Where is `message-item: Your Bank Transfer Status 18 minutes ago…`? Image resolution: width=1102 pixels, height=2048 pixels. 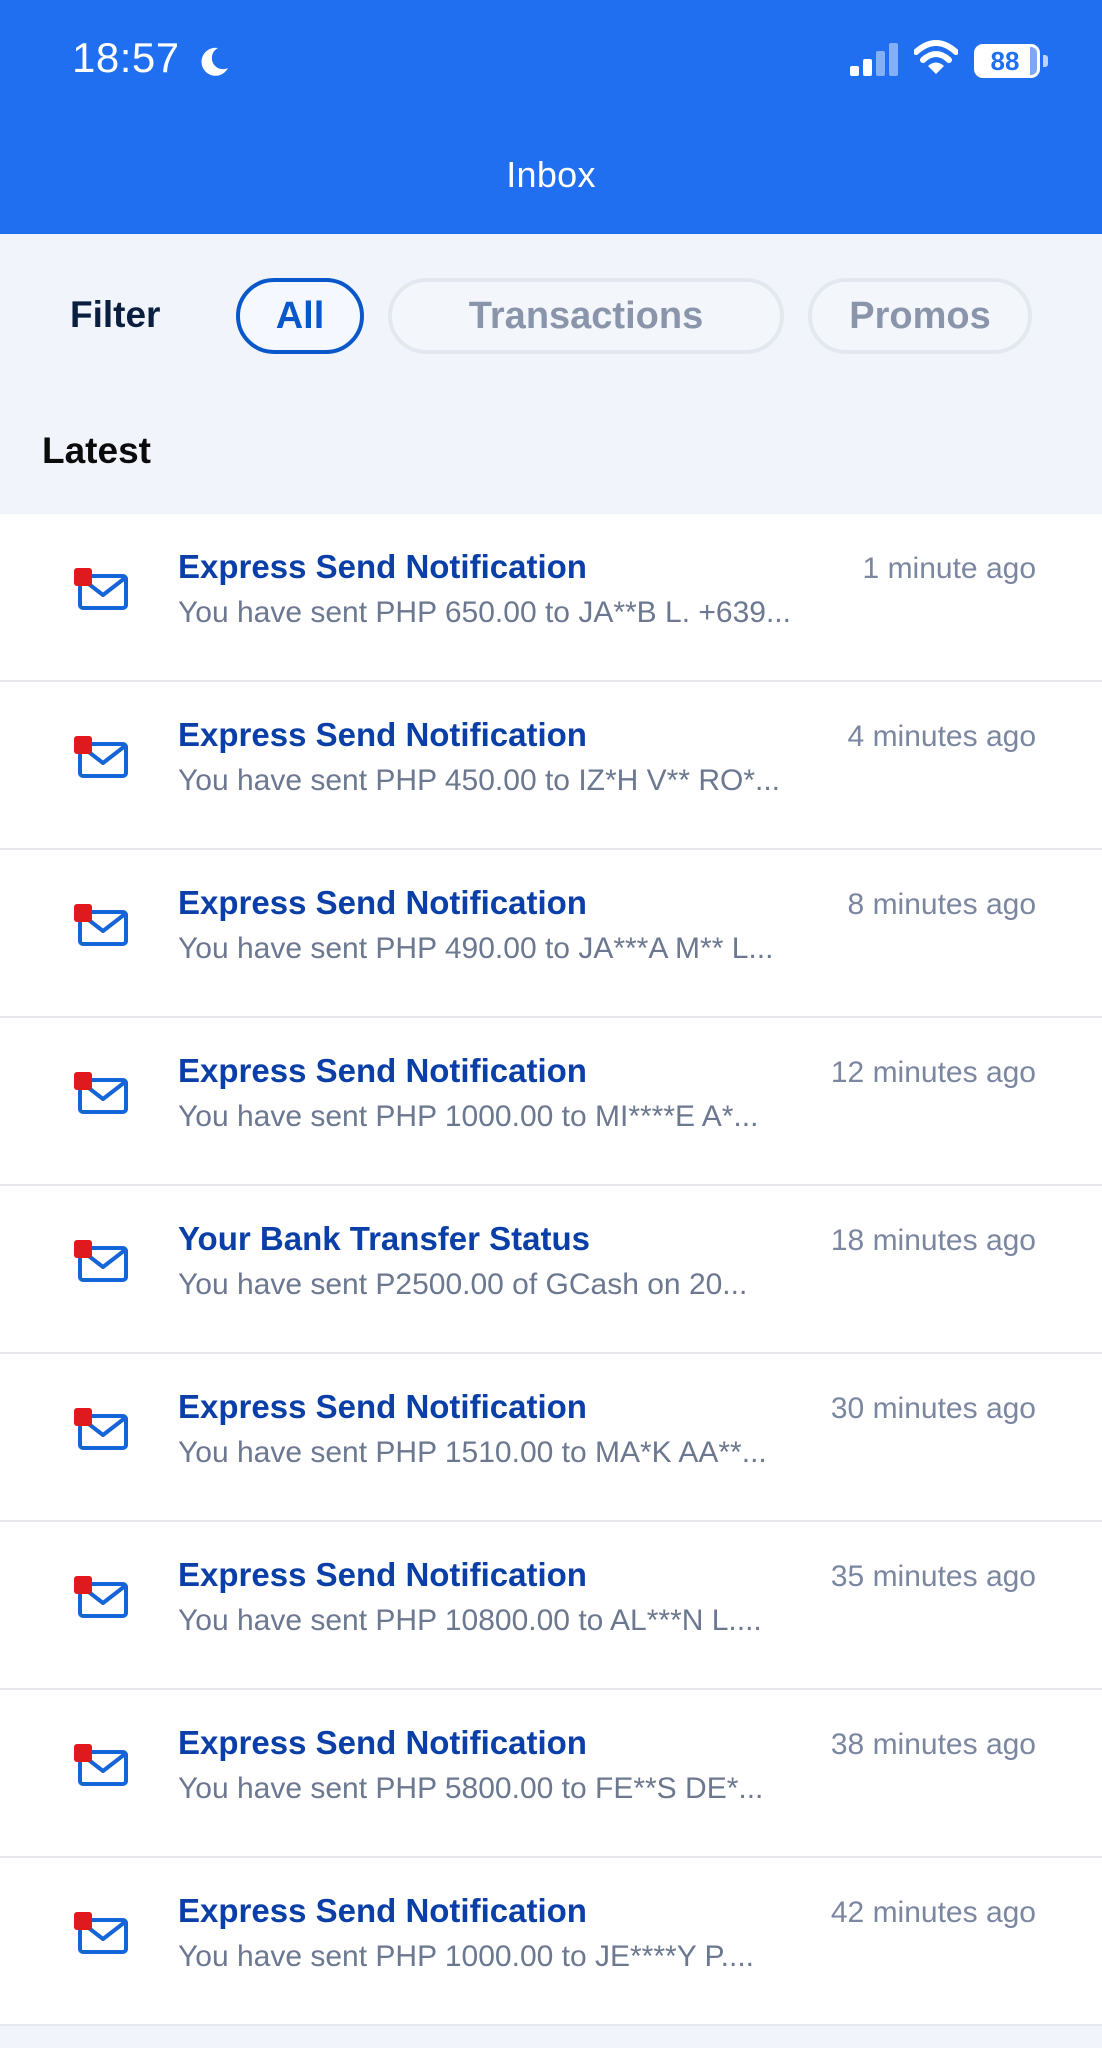 message-item: Your Bank Transfer Status 18 minutes ago… is located at coordinates (551, 1270).